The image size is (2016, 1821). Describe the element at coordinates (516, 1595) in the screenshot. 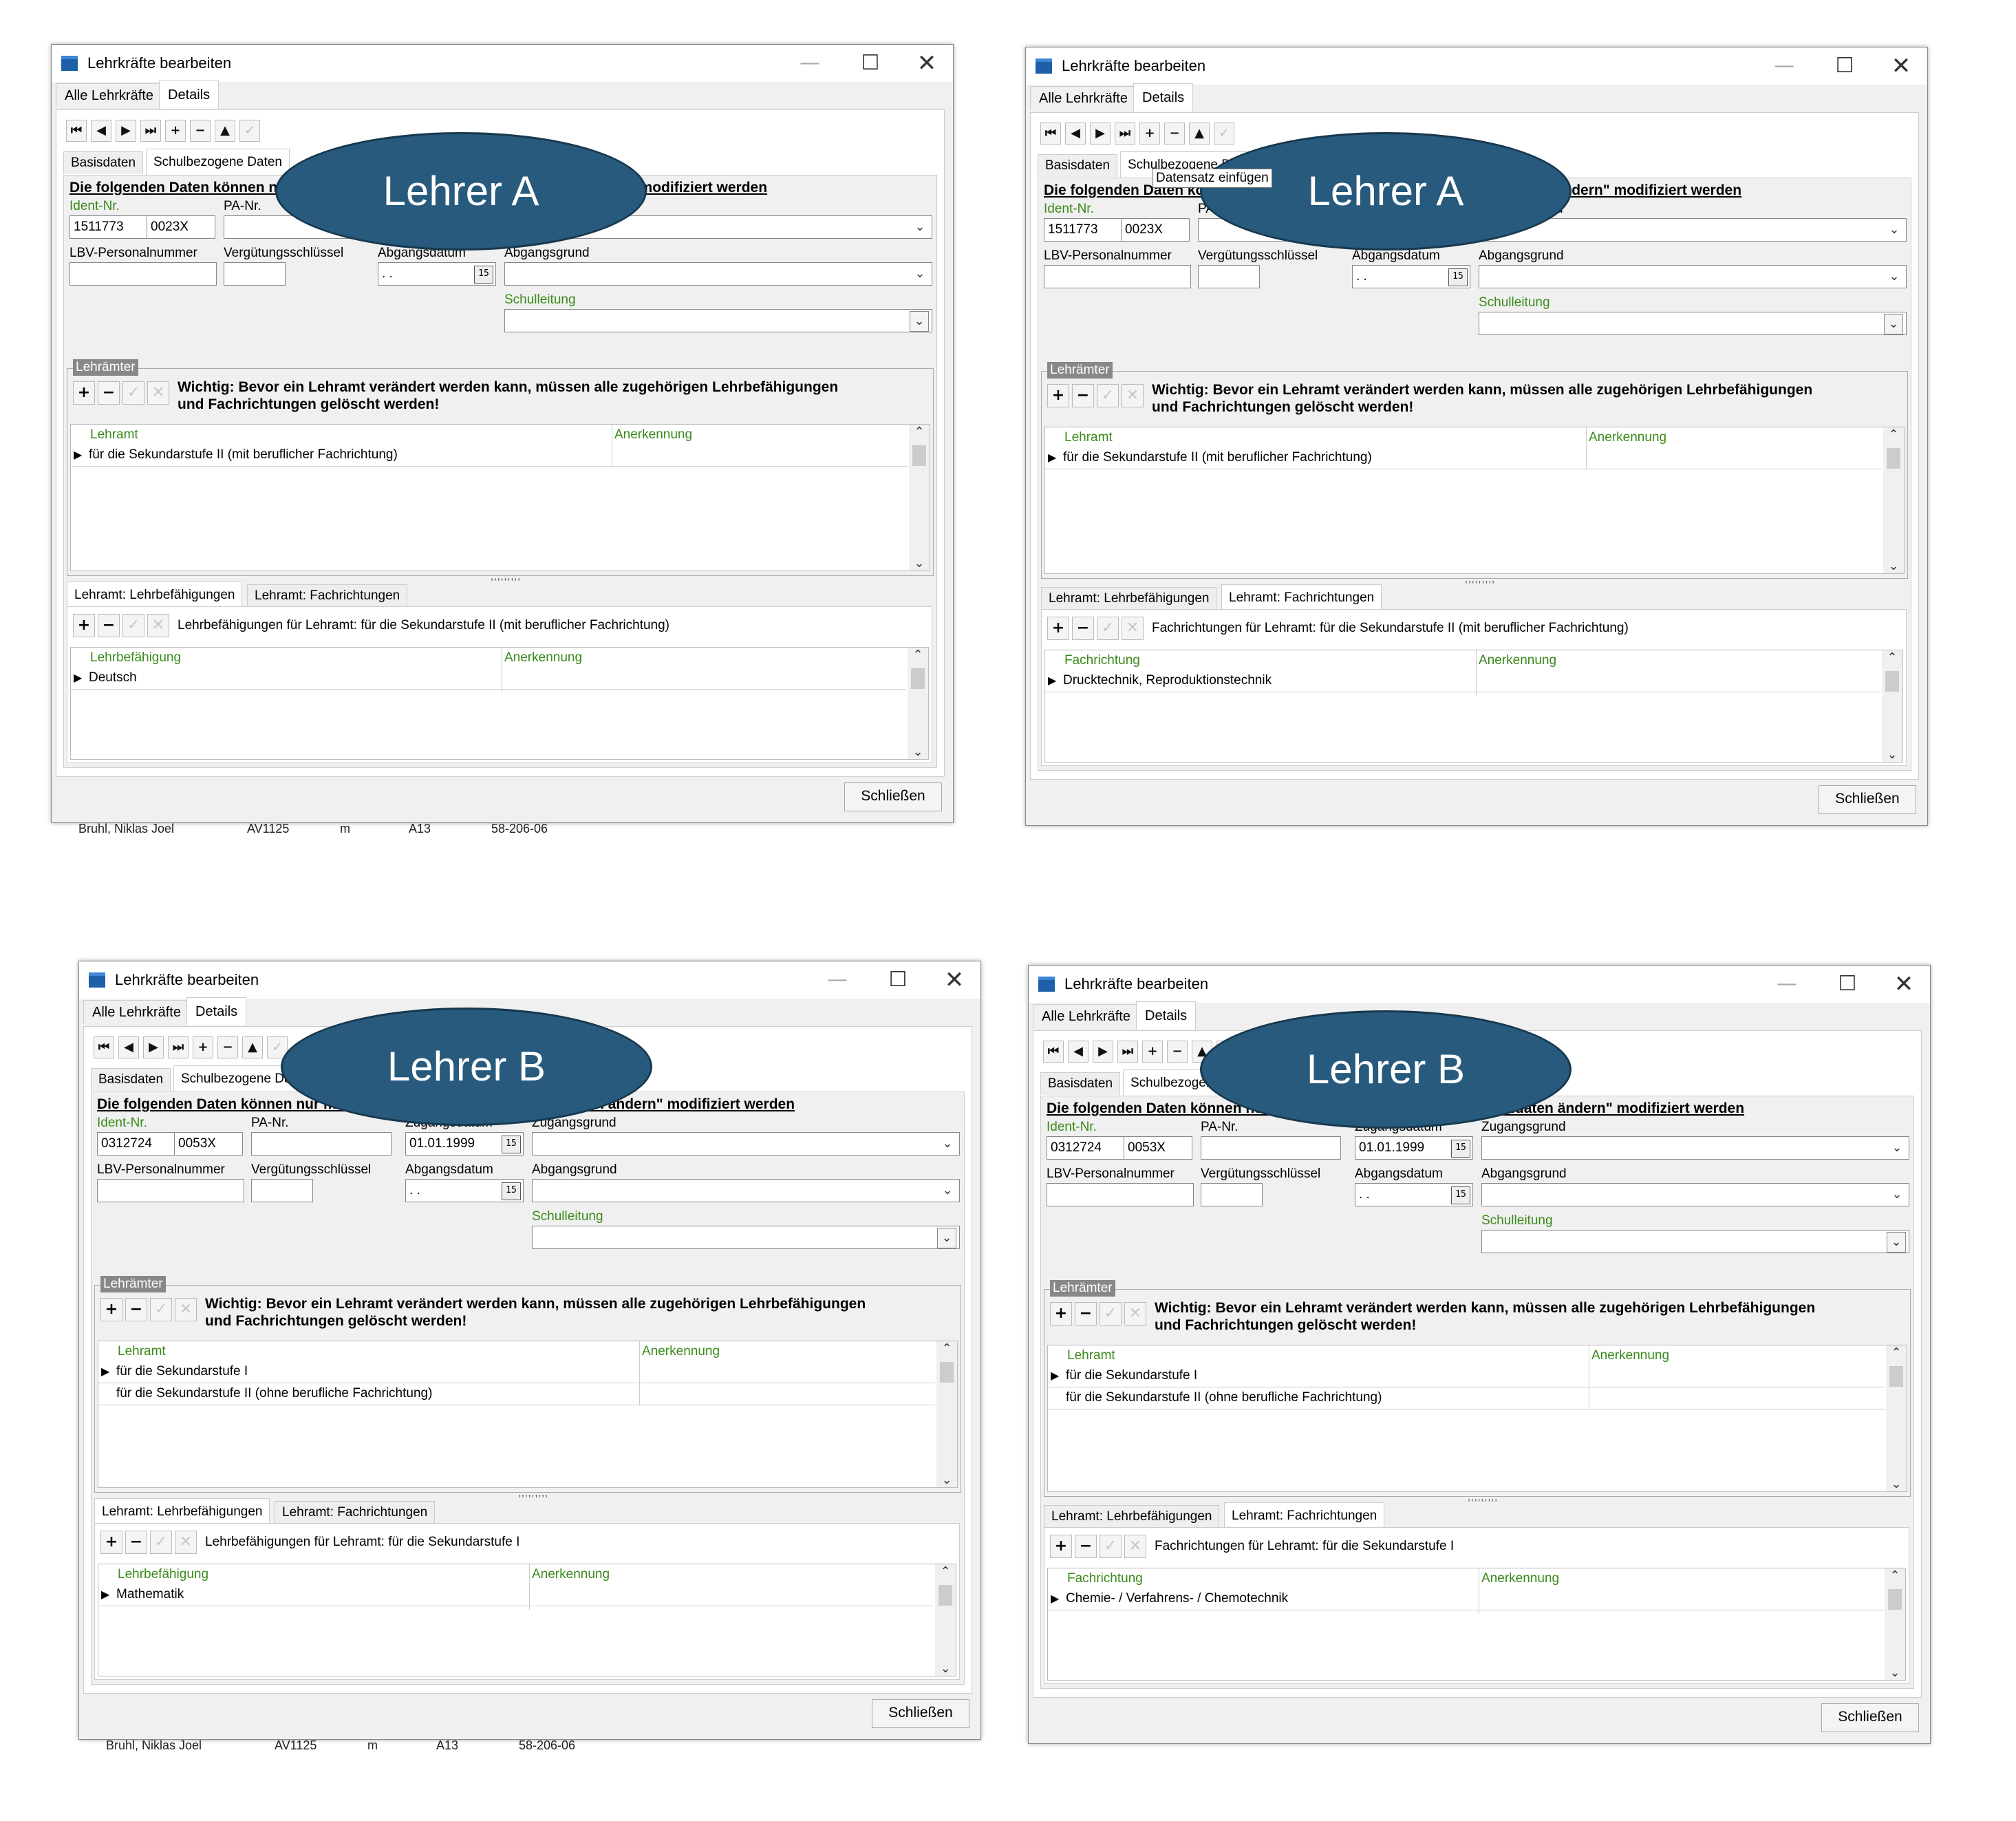

I see `detail-row: ▶ Mathematik` at that location.